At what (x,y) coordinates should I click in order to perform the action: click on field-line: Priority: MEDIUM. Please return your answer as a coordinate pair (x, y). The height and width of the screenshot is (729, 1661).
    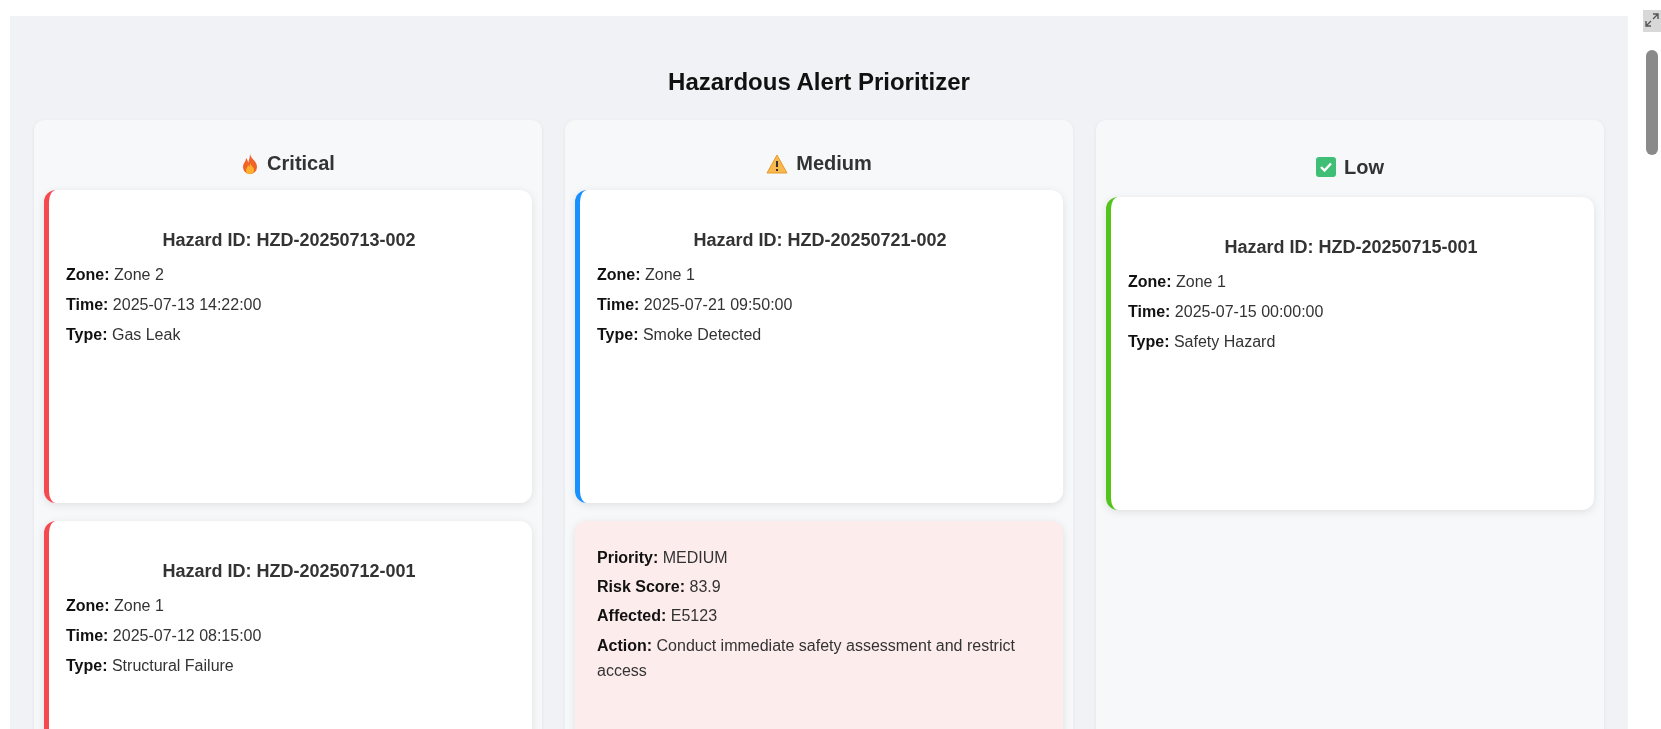
    Looking at the image, I should click on (663, 558).